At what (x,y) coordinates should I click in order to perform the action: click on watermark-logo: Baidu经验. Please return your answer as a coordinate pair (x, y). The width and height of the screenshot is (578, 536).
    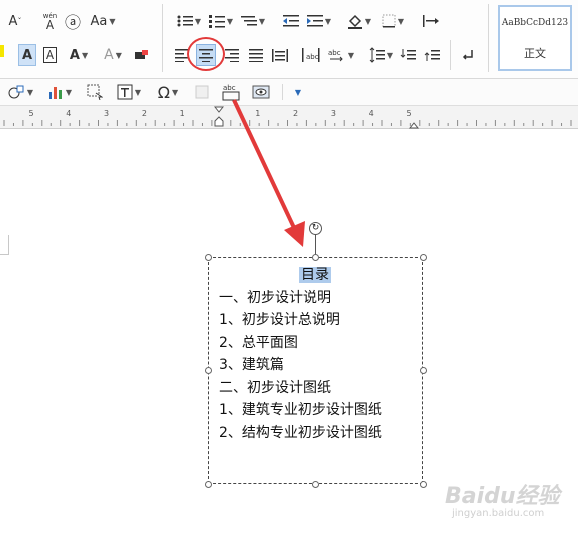
    Looking at the image, I should click on (502, 496).